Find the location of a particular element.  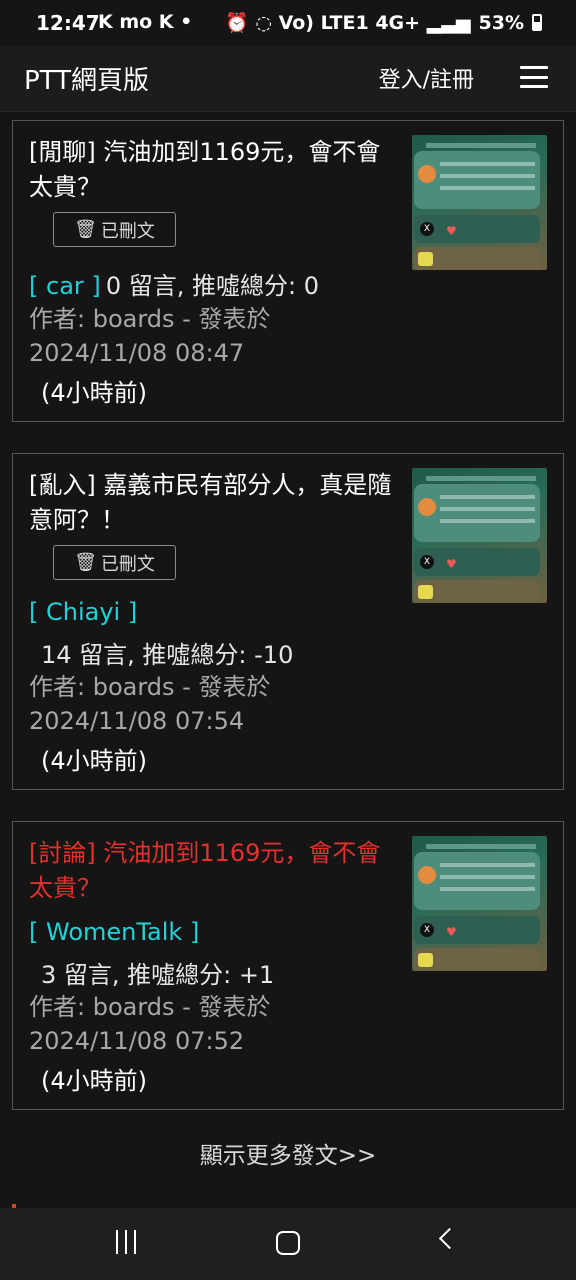

load-more-posts-link: 顯示更多發文>> is located at coordinates (288, 1153).